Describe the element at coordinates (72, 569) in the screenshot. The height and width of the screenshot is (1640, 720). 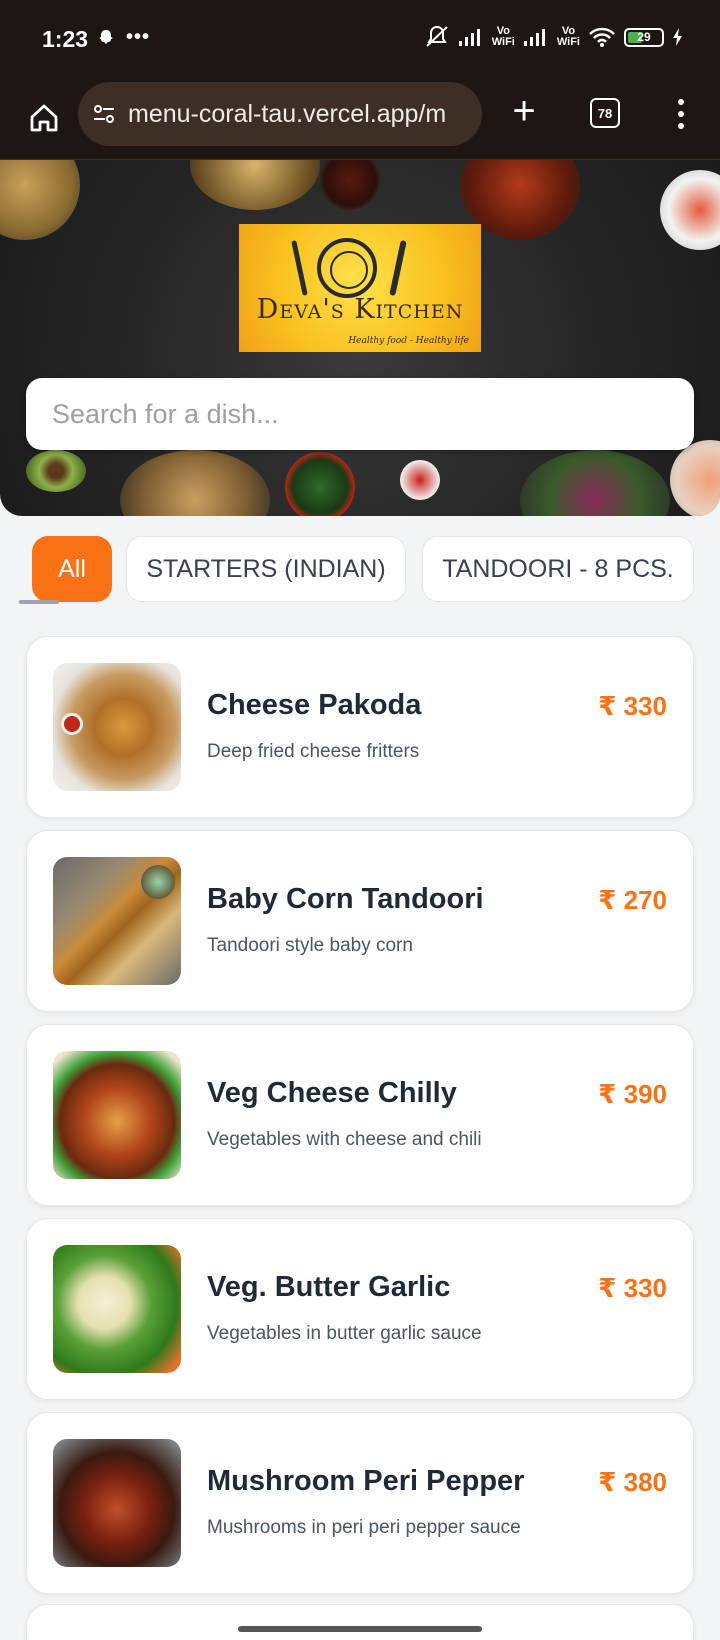
I see `category-pill-all: All` at that location.